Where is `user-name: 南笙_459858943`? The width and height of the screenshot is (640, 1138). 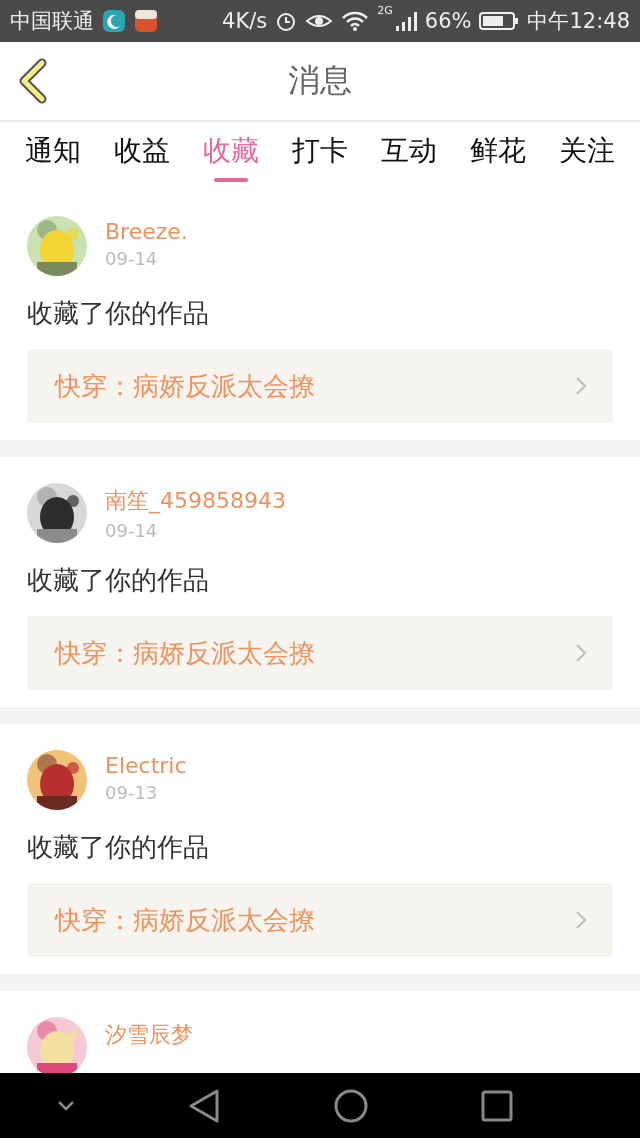 user-name: 南笙_459858943 is located at coordinates (195, 501).